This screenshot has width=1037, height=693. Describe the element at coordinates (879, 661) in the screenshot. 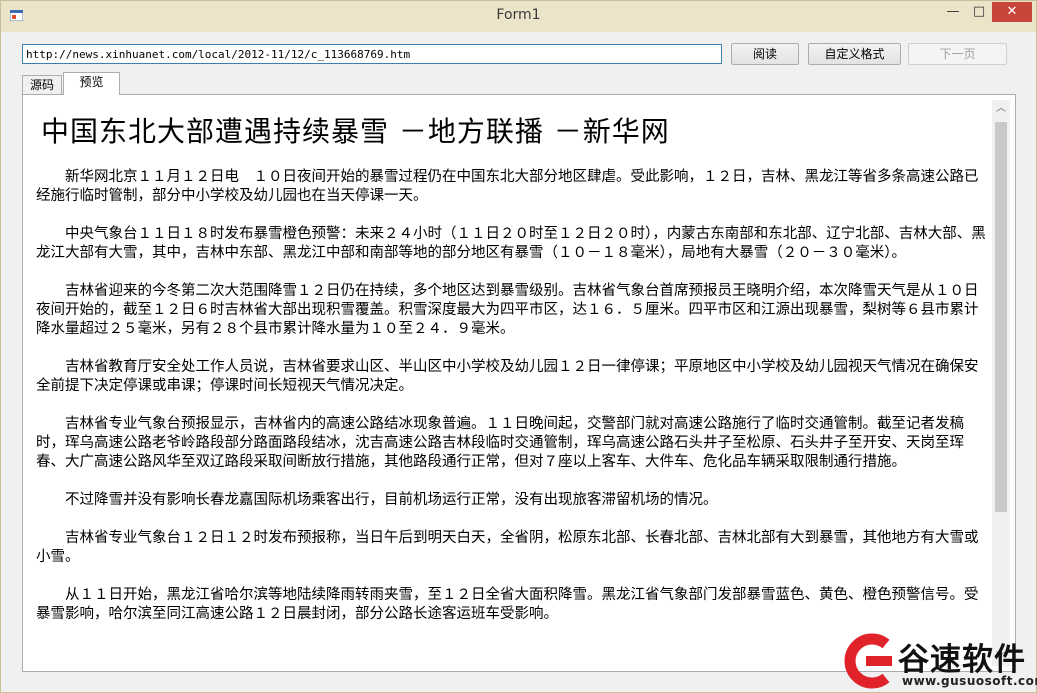

I see `brand-logo-bar` at that location.